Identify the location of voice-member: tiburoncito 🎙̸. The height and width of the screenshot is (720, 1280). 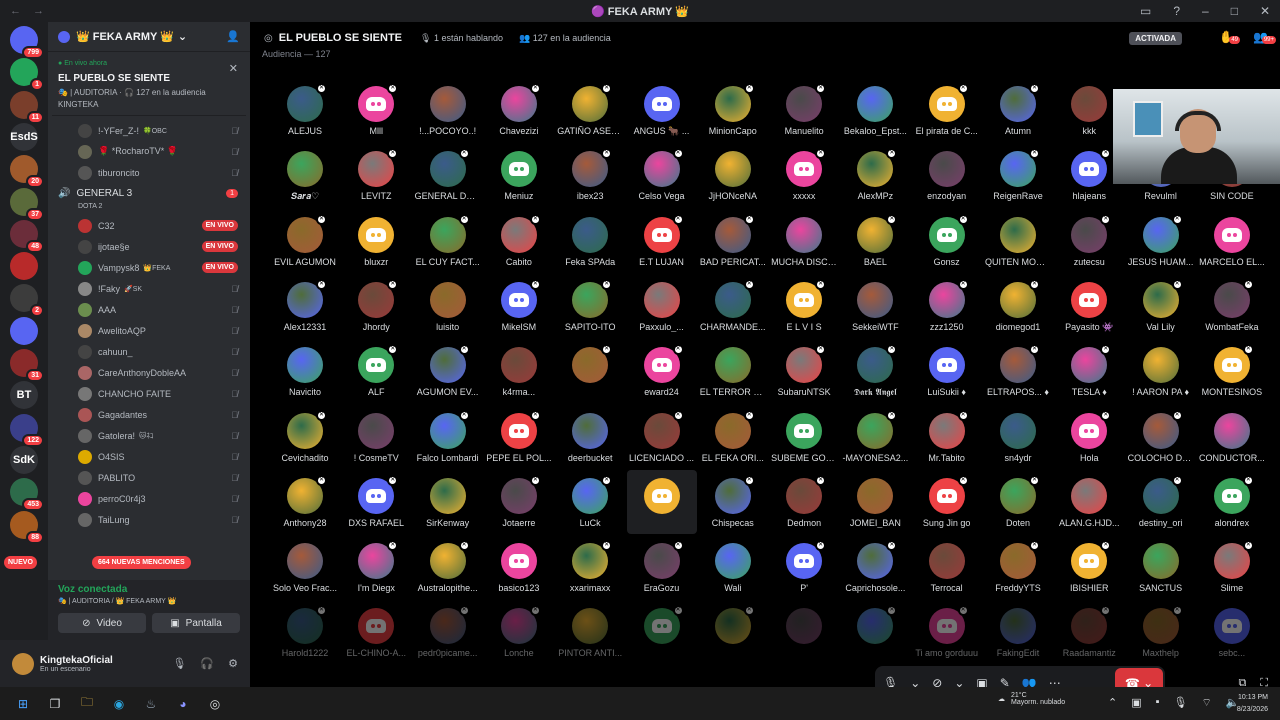
(149, 172).